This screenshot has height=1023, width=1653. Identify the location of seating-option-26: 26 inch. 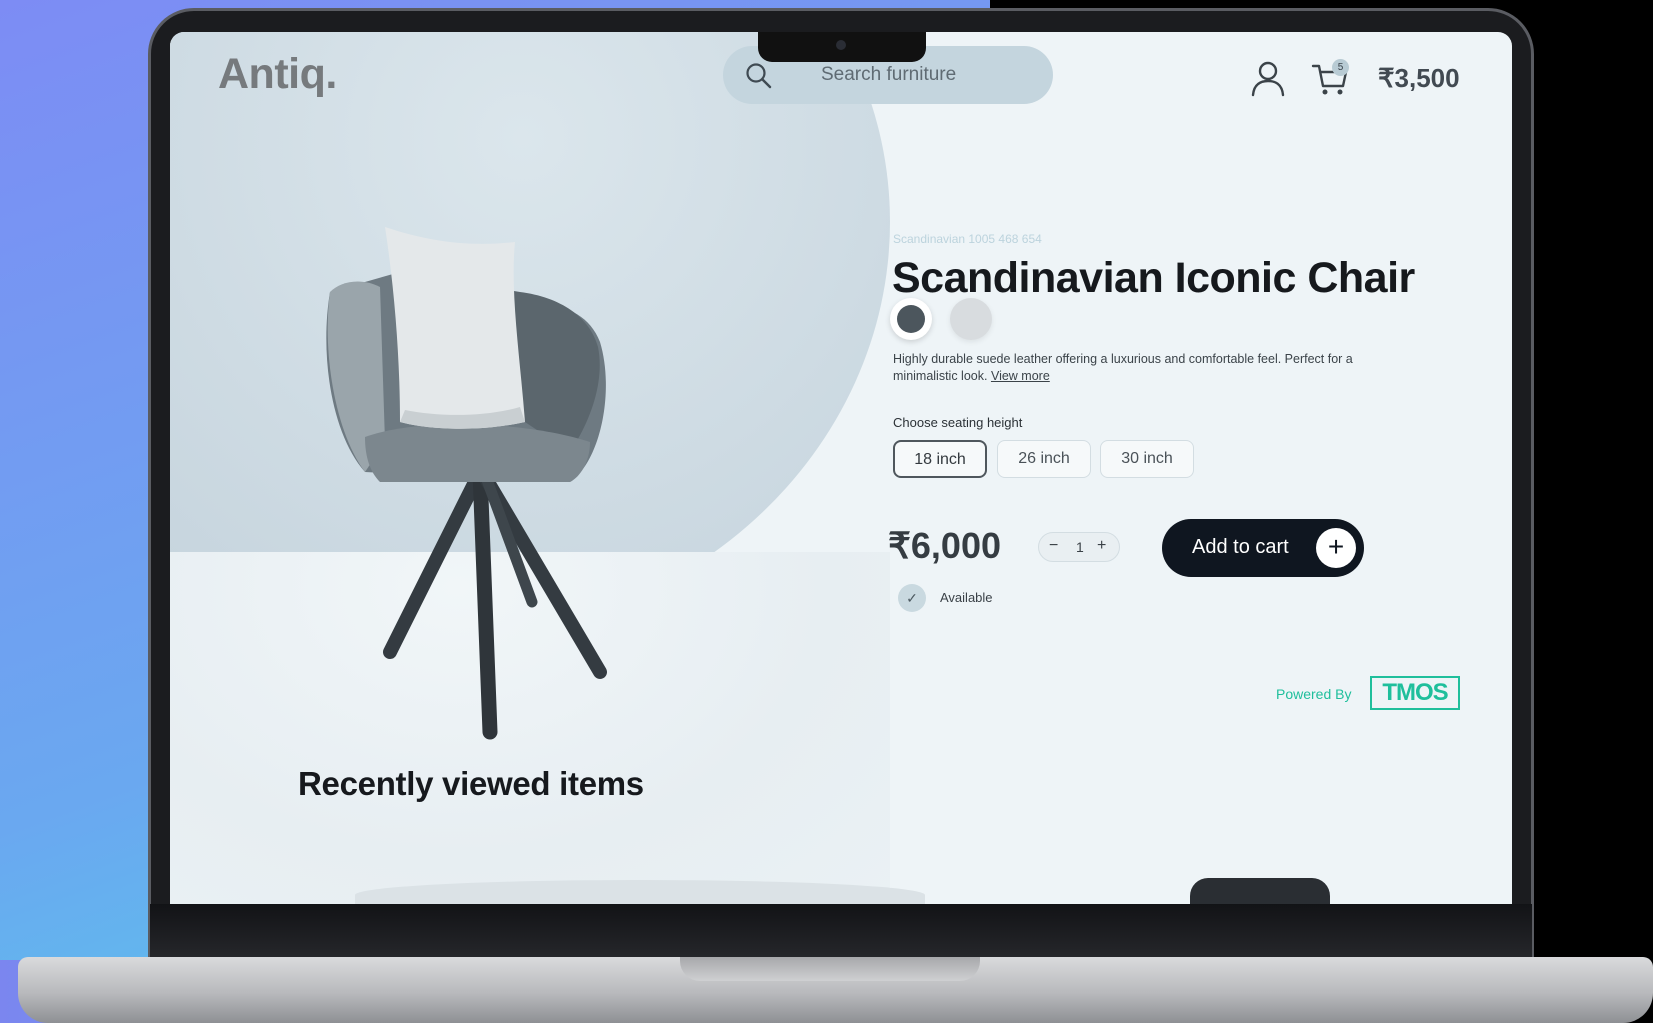
(1044, 459).